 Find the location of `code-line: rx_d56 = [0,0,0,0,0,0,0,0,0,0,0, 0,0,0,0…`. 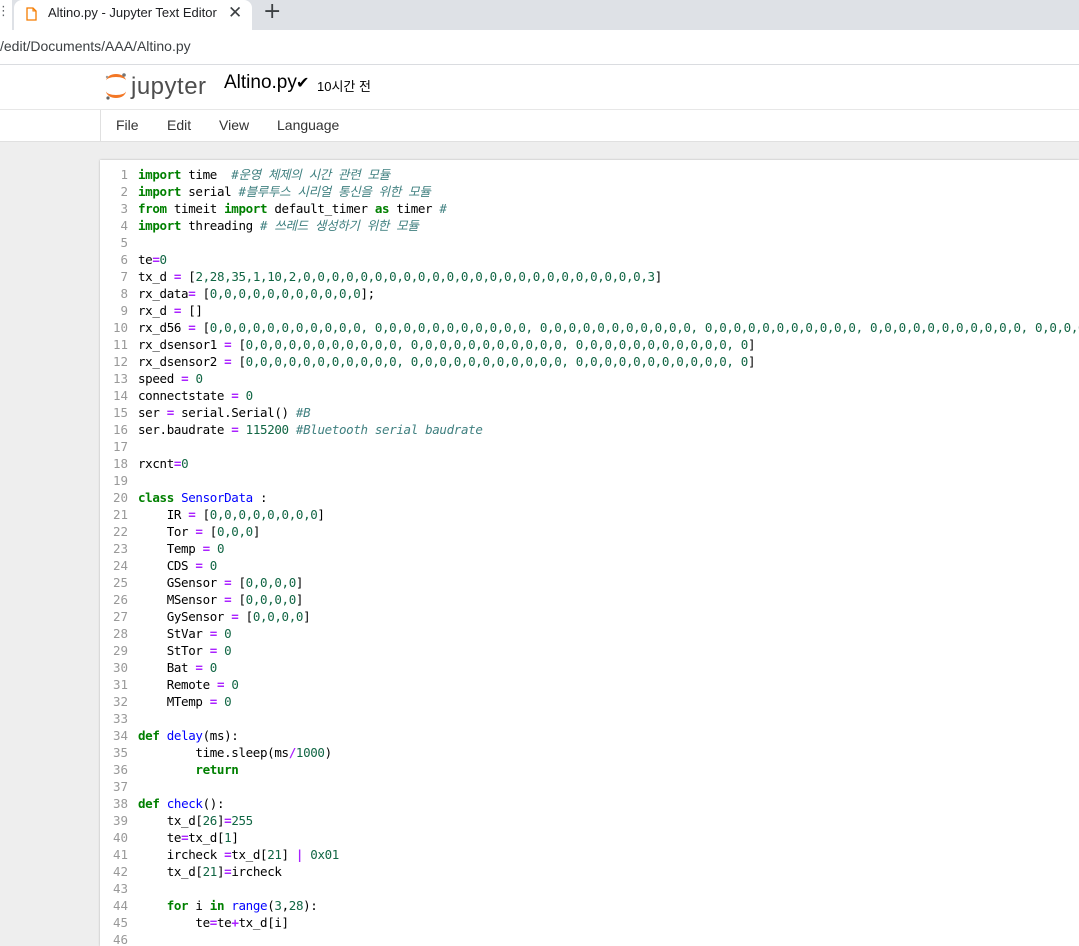

code-line: rx_d56 = [0,0,0,0,0,0,0,0,0,0,0, 0,0,0,0… is located at coordinates (608, 327).